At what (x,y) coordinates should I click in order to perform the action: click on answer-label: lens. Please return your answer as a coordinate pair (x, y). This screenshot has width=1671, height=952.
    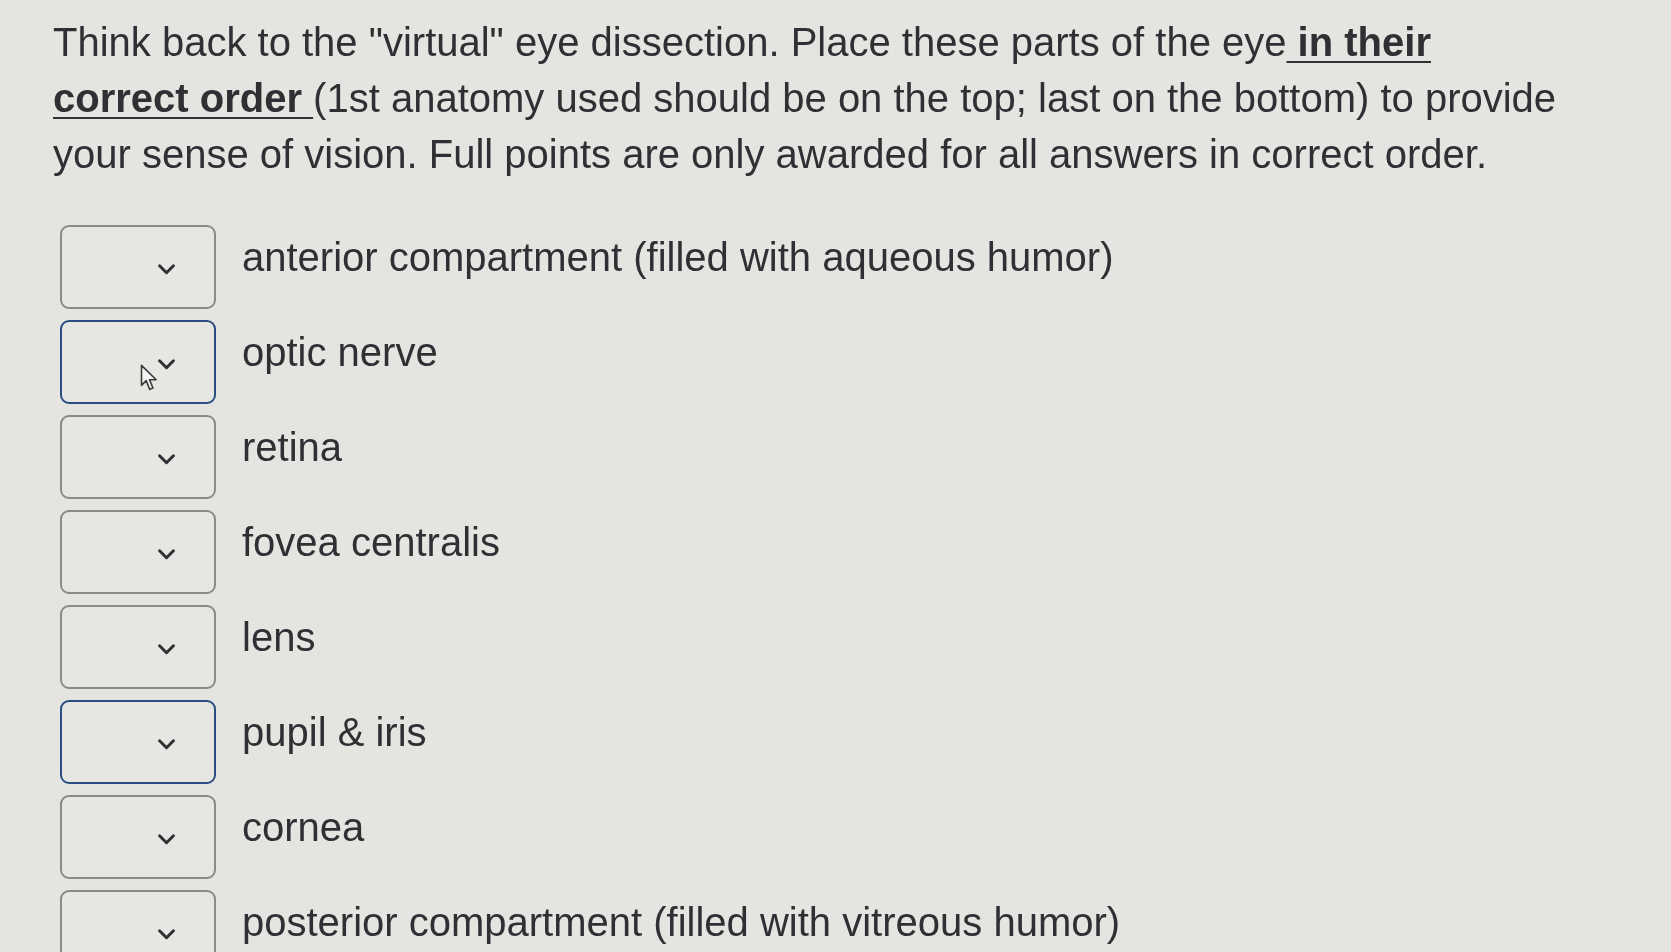
    Looking at the image, I should click on (279, 637).